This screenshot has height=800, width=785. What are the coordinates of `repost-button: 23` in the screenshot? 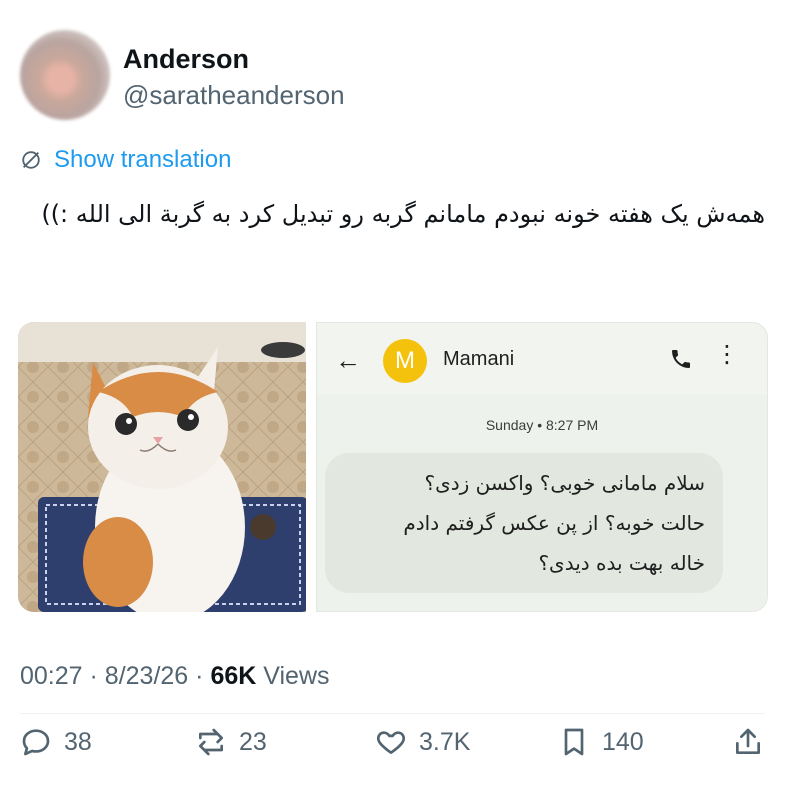 It's located at (231, 742).